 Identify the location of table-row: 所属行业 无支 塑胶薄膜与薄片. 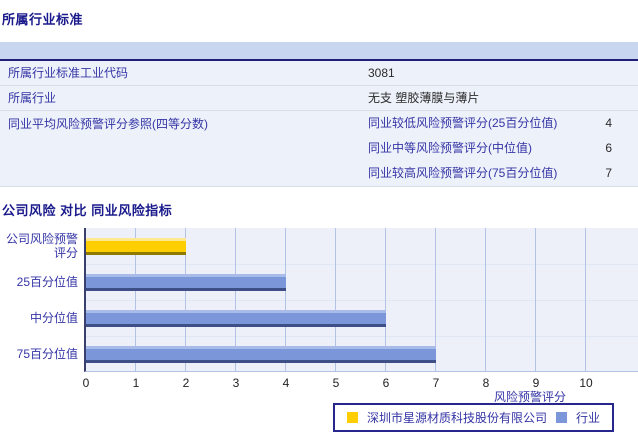
(319, 98).